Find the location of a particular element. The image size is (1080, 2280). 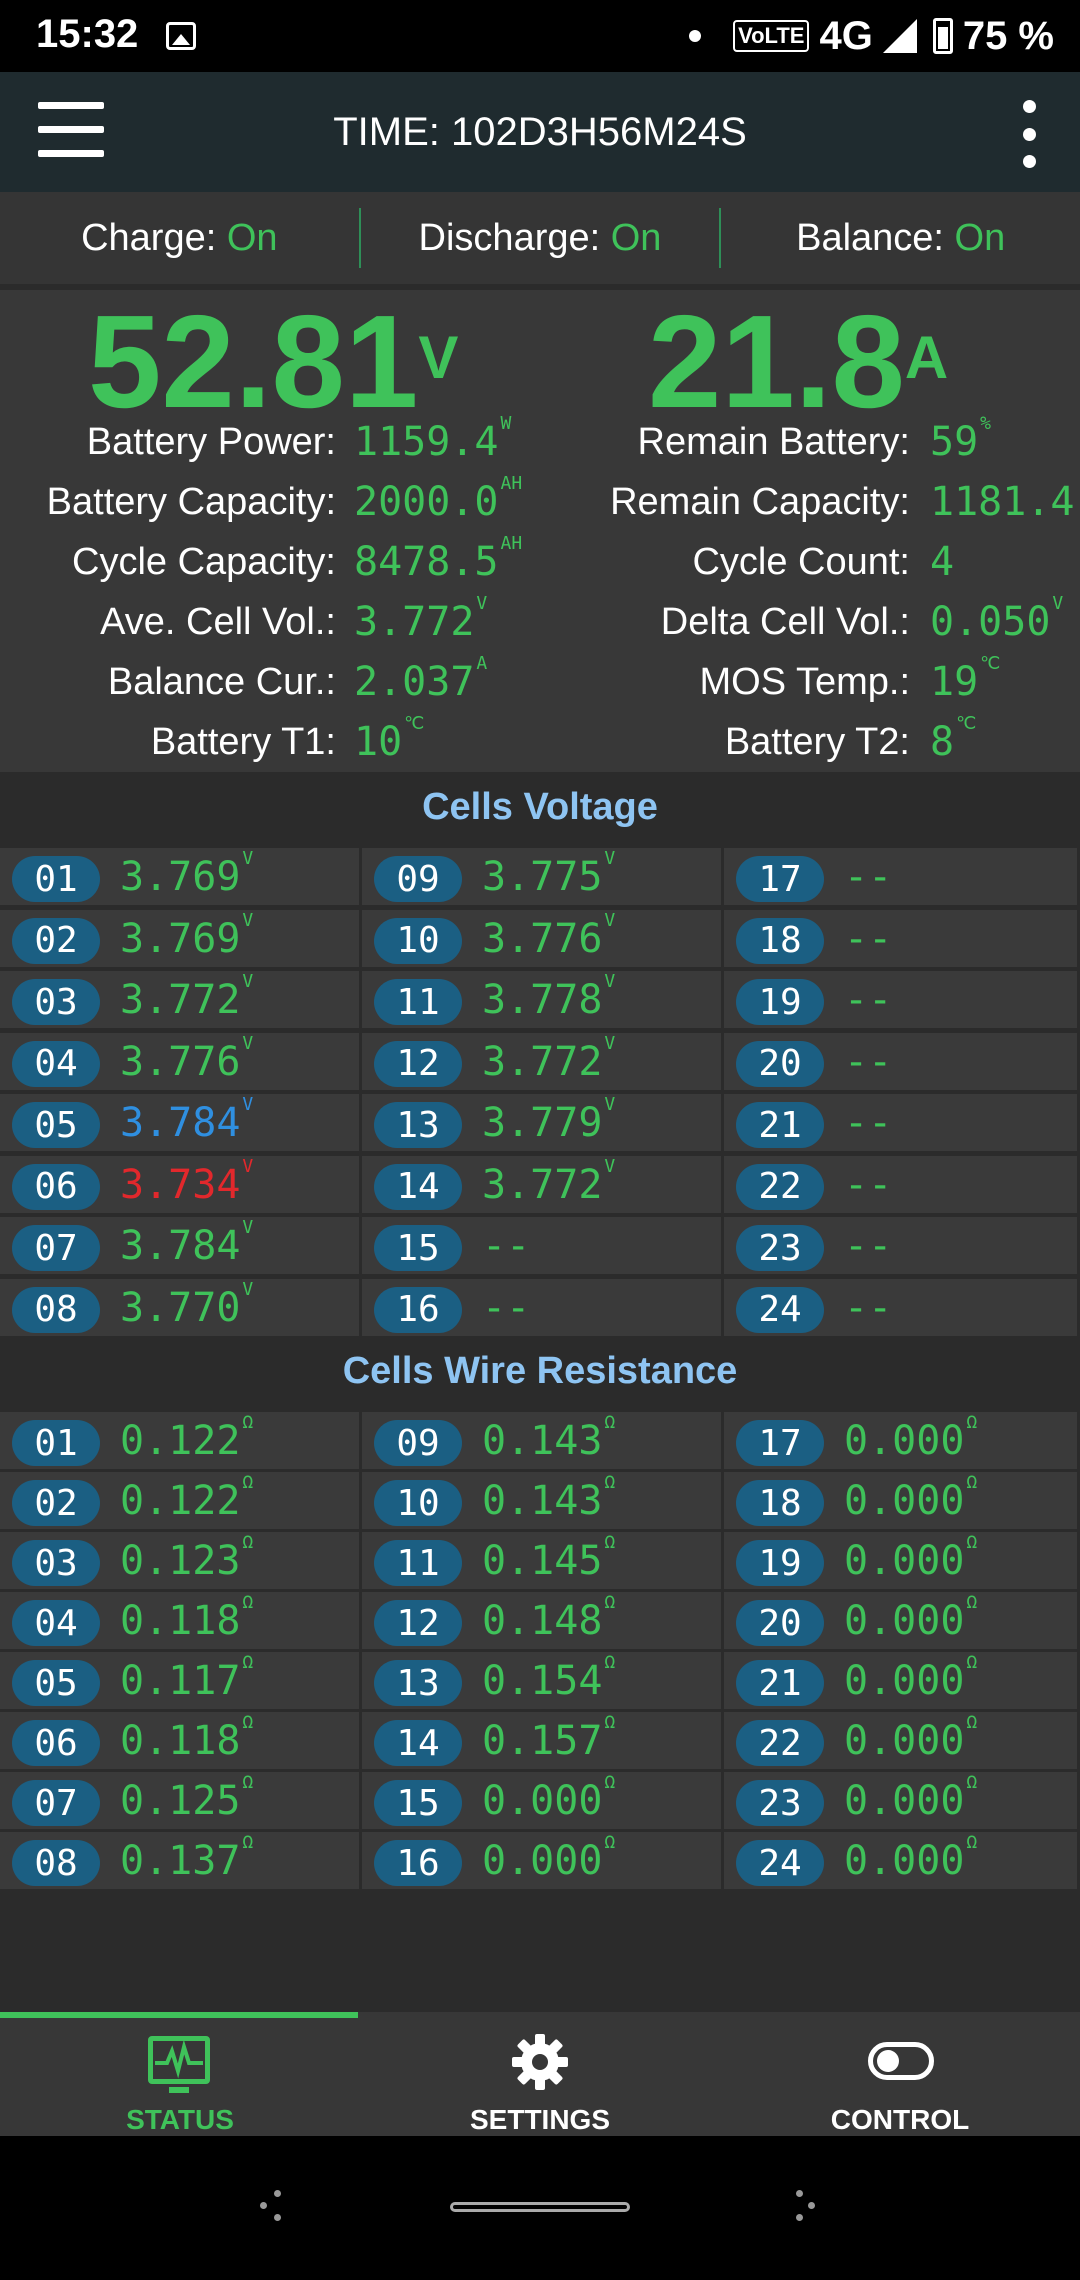

cell-voltage-cell: 23 -- is located at coordinates (902, 1247).